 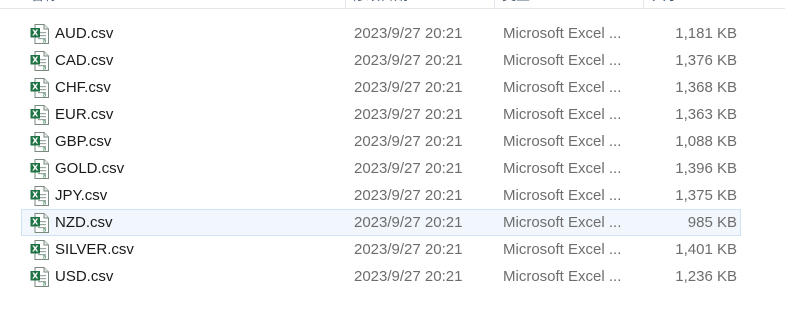 What do you see at coordinates (567, 4) in the screenshot?
I see `column-header-type: 类型` at bounding box center [567, 4].